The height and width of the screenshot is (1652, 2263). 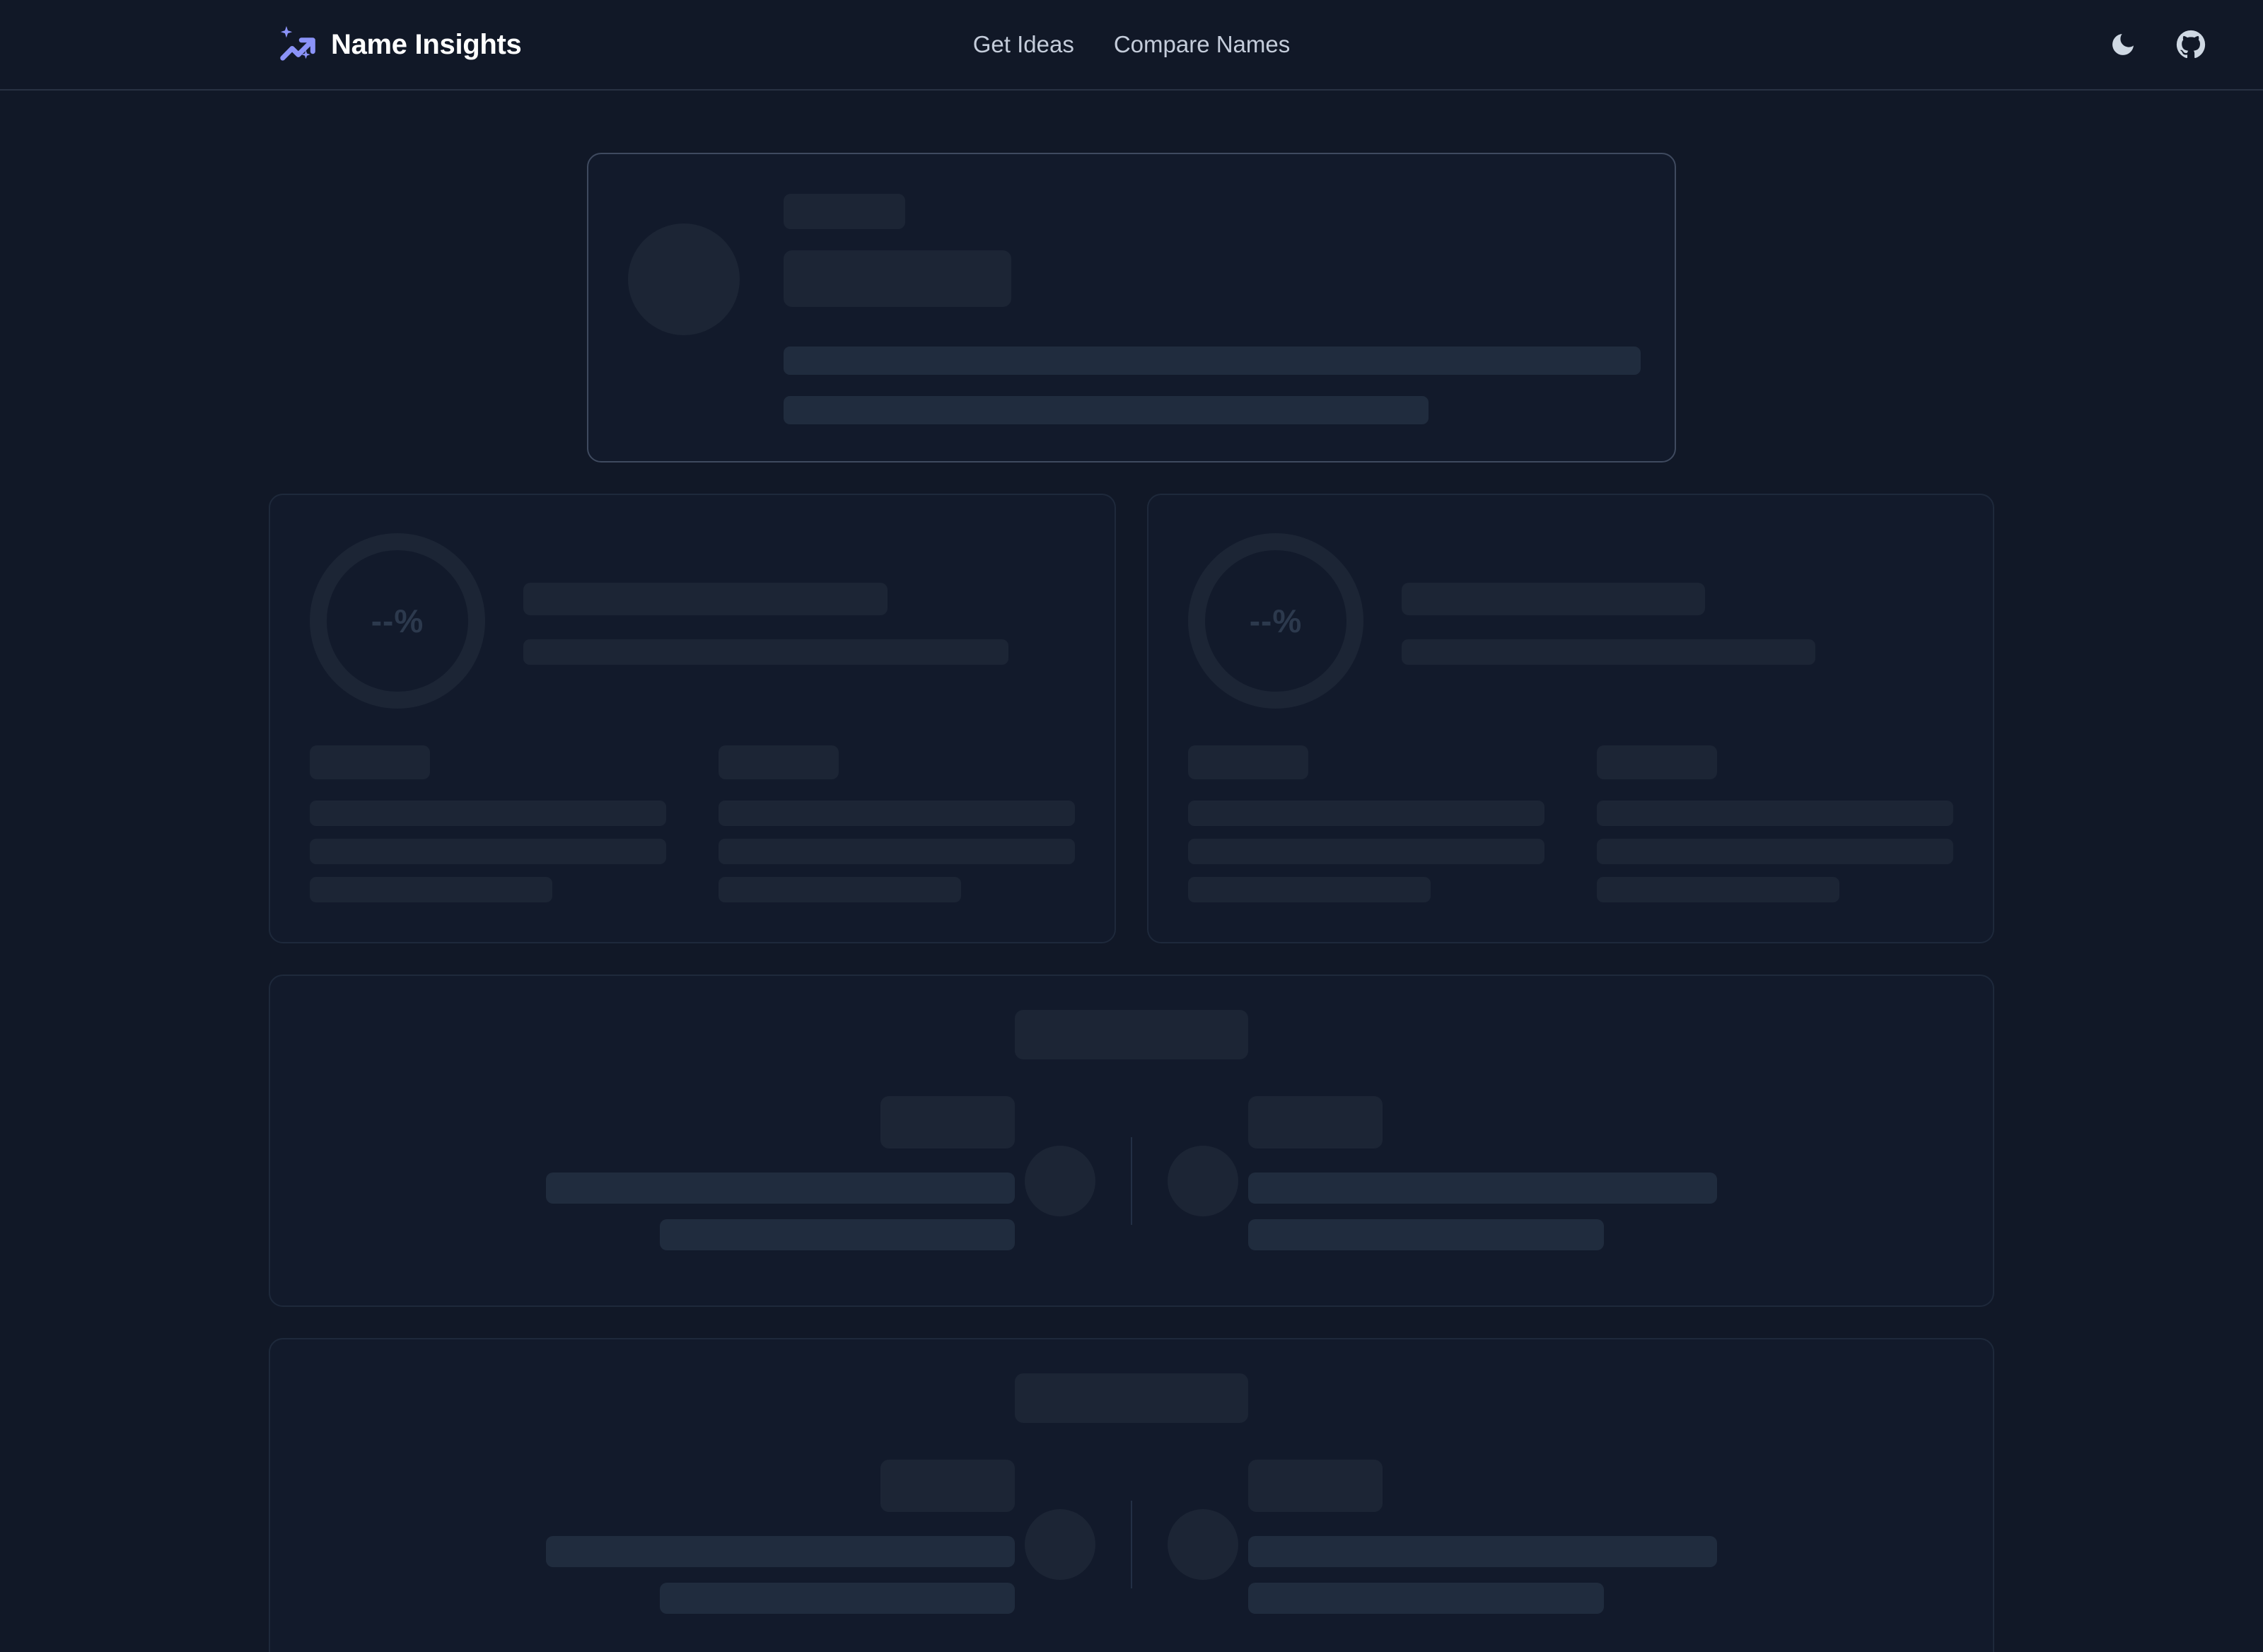 I want to click on github-button, so click(x=2190, y=45).